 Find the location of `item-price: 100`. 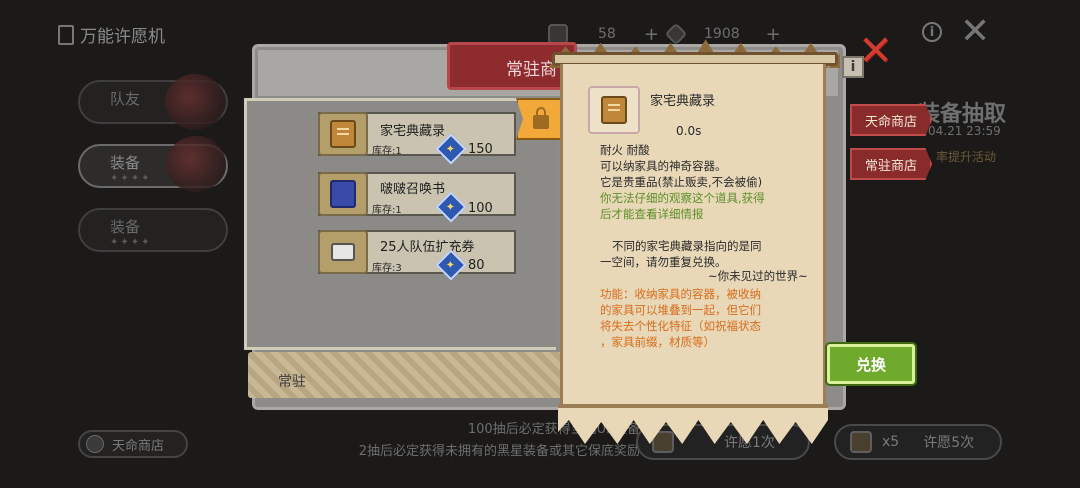

item-price: 100 is located at coordinates (480, 208).